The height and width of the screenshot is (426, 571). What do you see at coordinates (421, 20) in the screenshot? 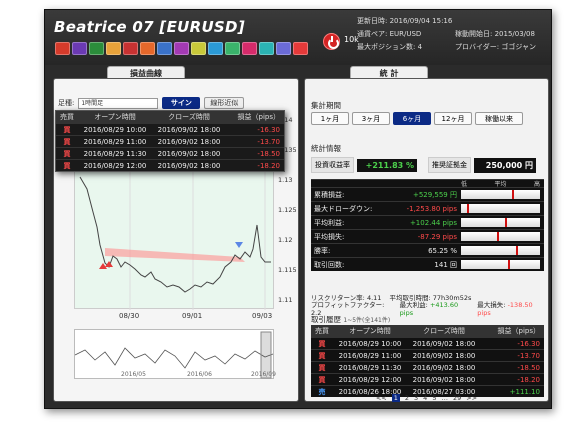
I see `updated-value: 2016/09/04 15:16` at bounding box center [421, 20].